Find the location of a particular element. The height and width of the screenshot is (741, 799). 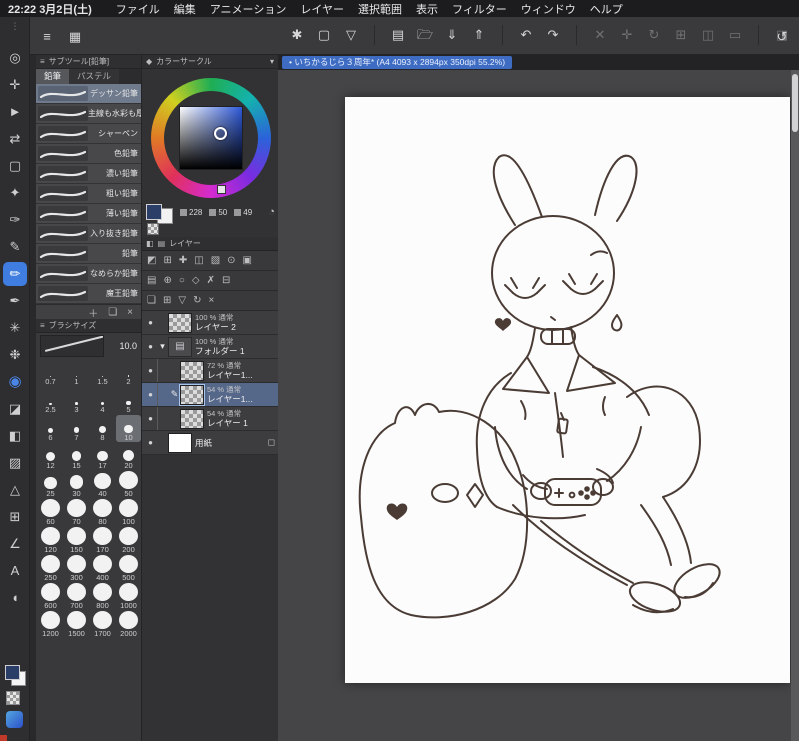

menu-item: 表示 is located at coordinates (427, 9).